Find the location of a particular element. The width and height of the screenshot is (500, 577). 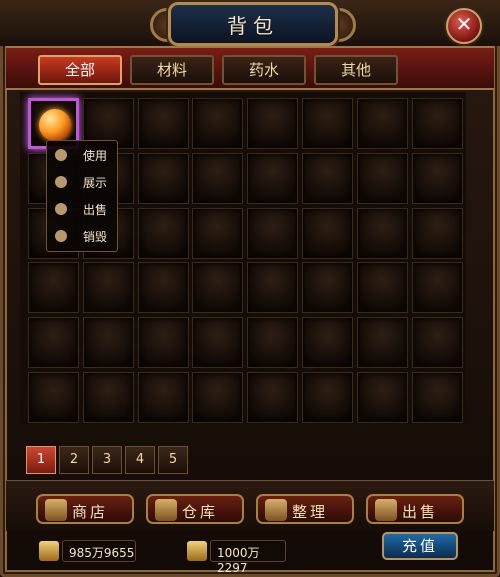

sell-button: 出售 is located at coordinates (415, 509).